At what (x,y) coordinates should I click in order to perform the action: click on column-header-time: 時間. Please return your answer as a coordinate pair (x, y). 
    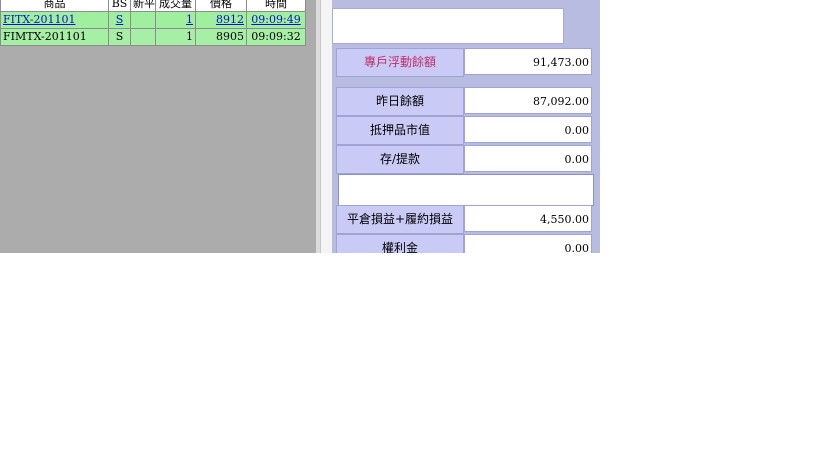
    Looking at the image, I should click on (276, 6).